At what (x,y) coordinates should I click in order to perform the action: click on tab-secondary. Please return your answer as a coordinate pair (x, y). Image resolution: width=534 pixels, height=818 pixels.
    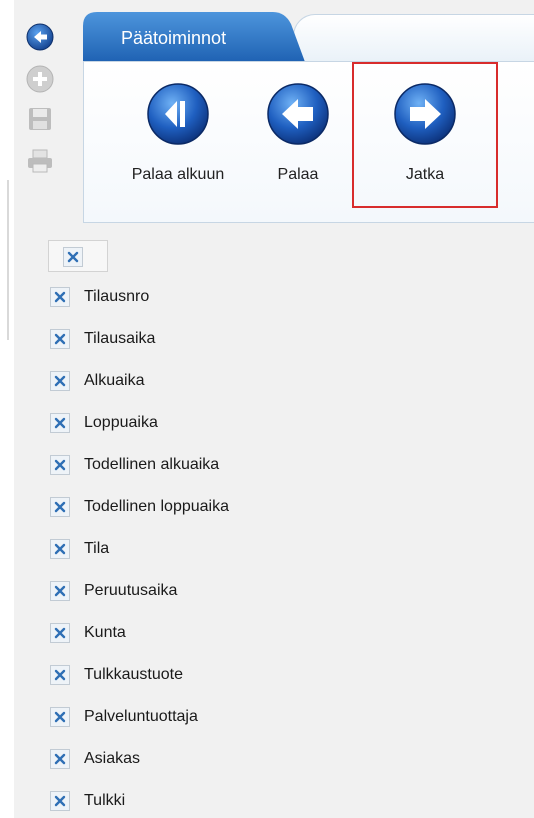
    Looking at the image, I should click on (413, 38).